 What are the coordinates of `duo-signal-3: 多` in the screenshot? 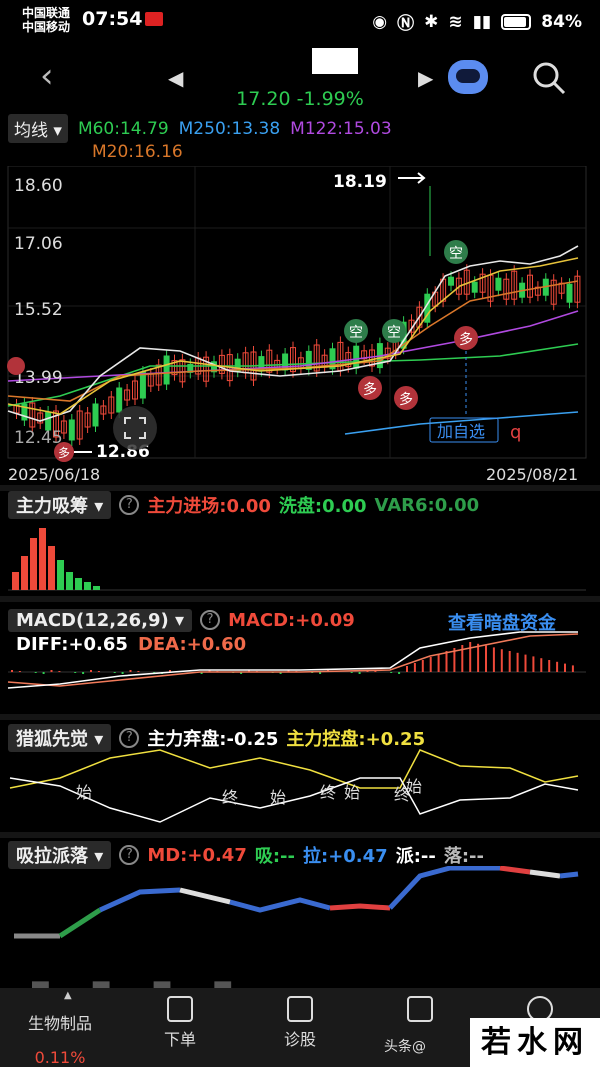 It's located at (466, 338).